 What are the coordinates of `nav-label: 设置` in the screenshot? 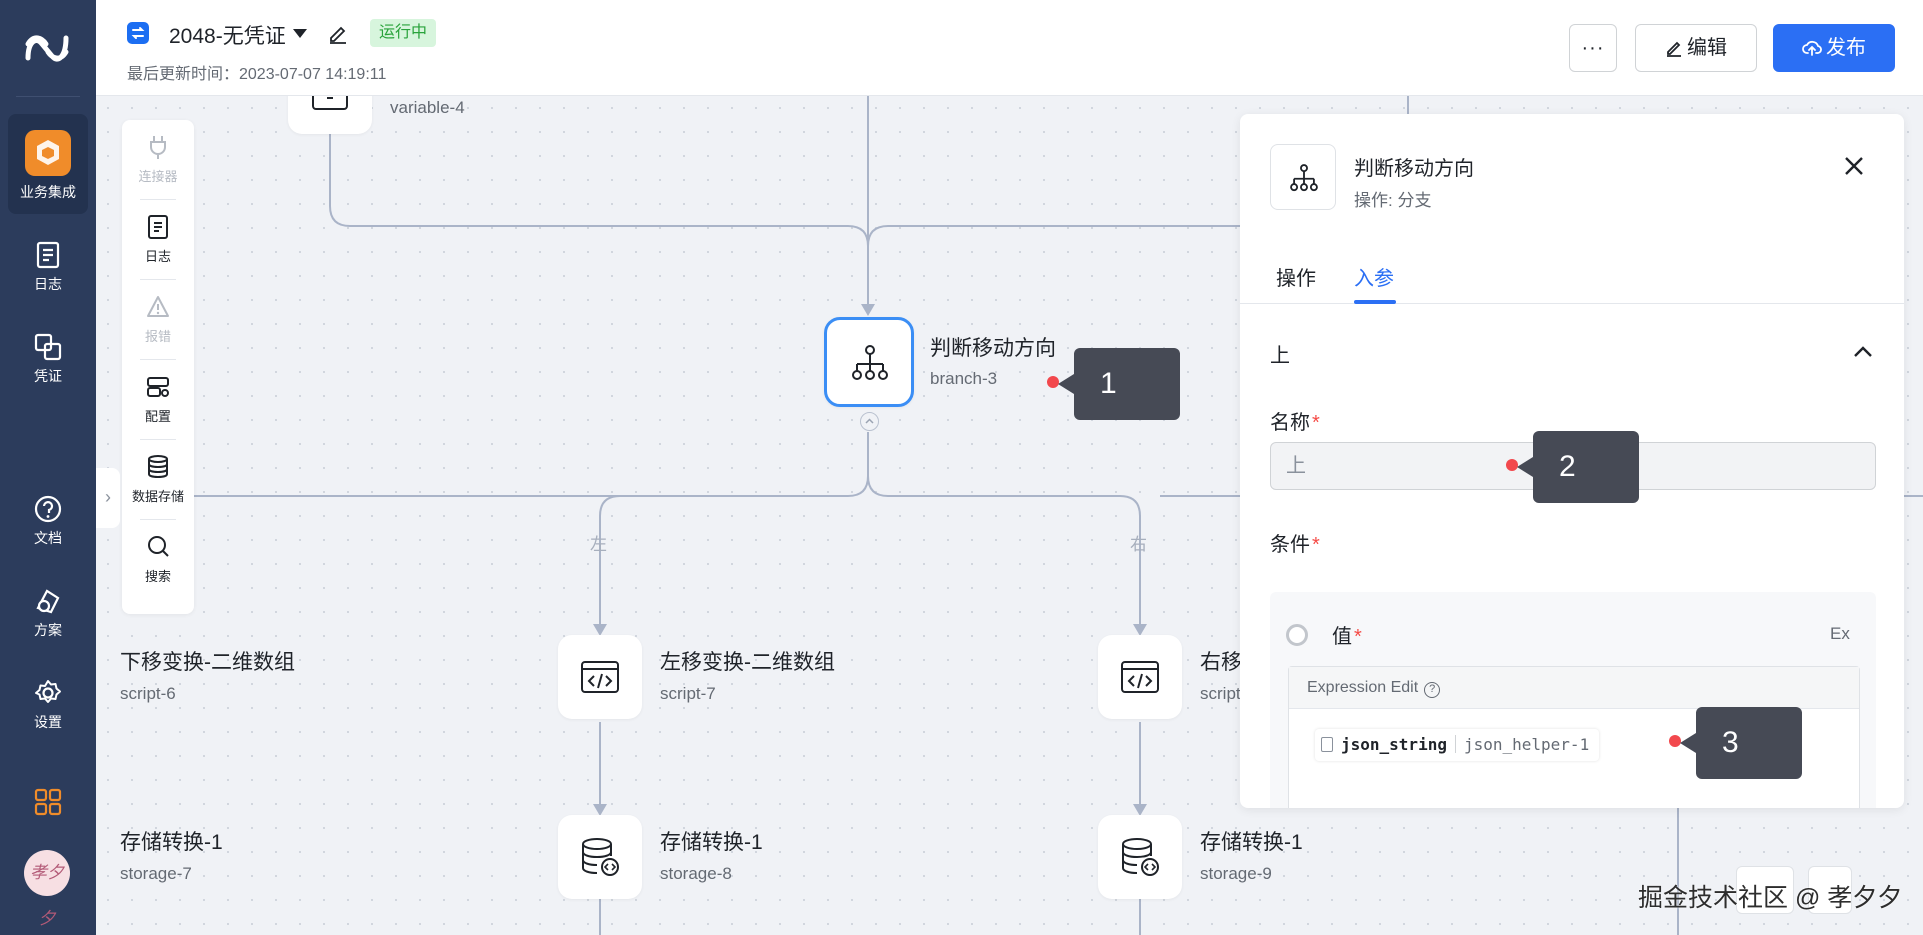 It's located at (48, 722).